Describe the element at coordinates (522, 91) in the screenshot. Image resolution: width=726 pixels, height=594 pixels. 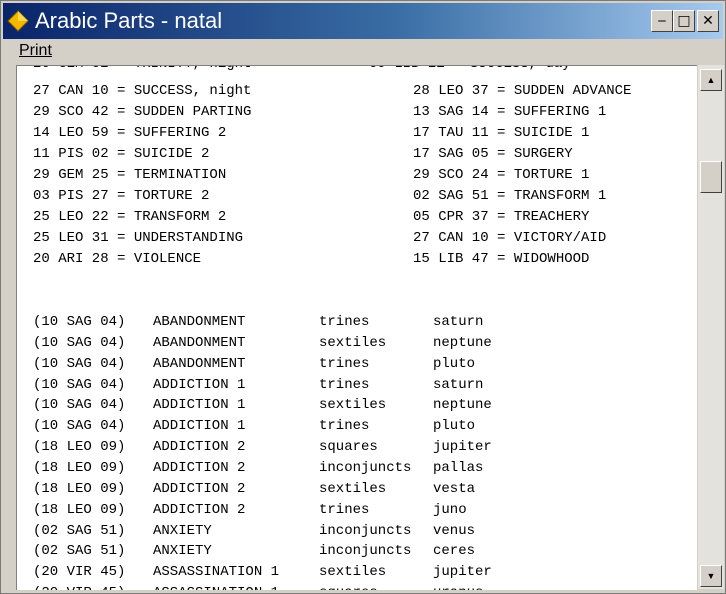
I see `part-right-entry: 28 LEO 37 = SUDDEN ADVANCE` at that location.